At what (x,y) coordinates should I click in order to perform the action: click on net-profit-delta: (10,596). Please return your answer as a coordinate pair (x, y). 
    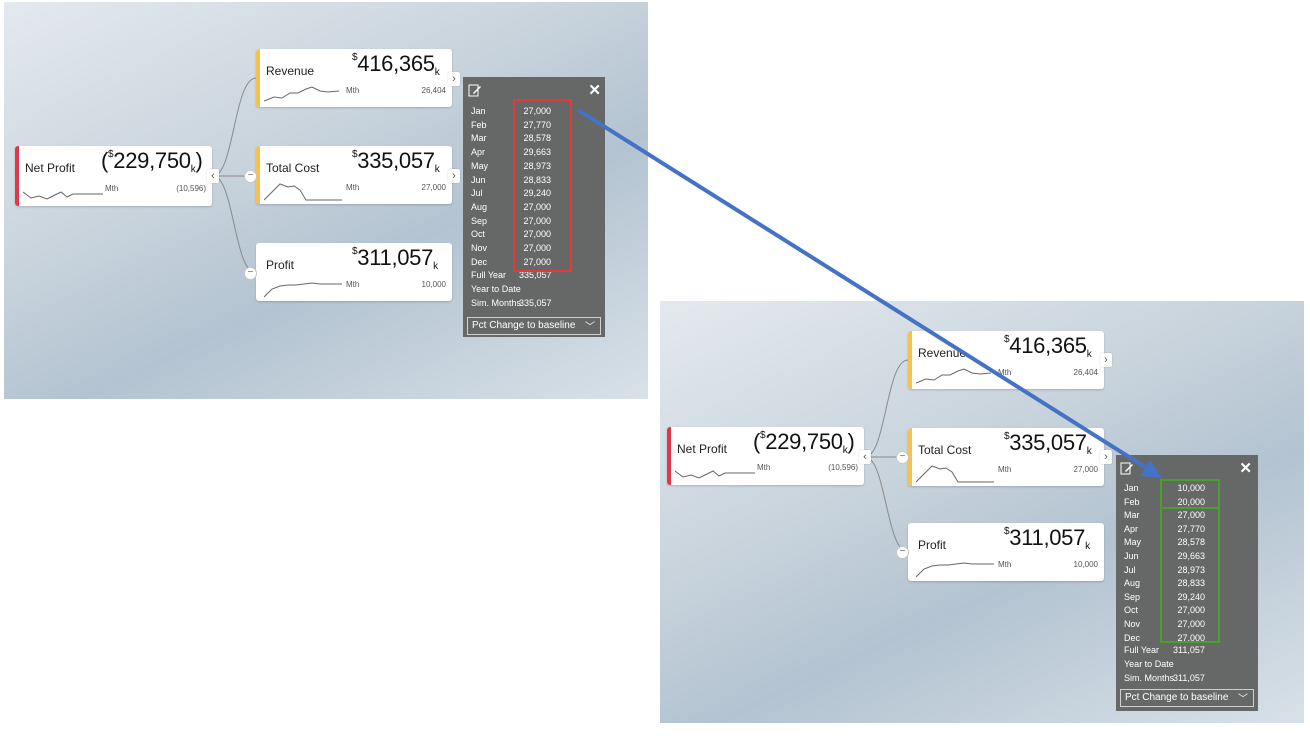
    Looking at the image, I should click on (843, 467).